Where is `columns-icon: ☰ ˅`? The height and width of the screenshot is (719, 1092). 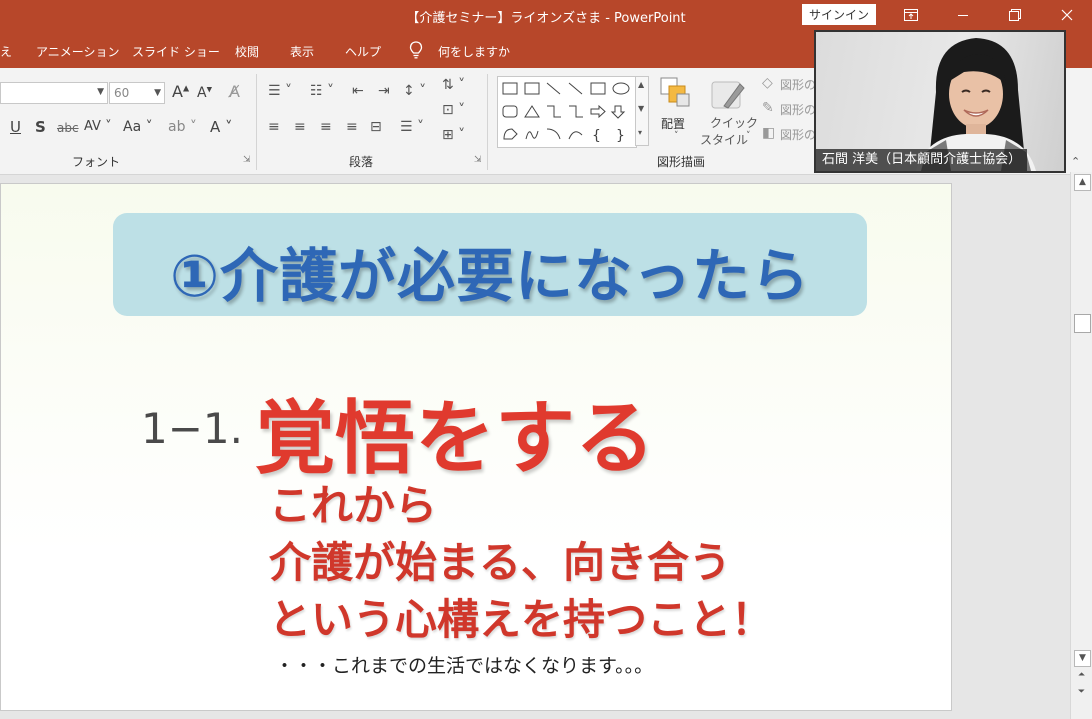 columns-icon: ☰ ˅ is located at coordinates (412, 127).